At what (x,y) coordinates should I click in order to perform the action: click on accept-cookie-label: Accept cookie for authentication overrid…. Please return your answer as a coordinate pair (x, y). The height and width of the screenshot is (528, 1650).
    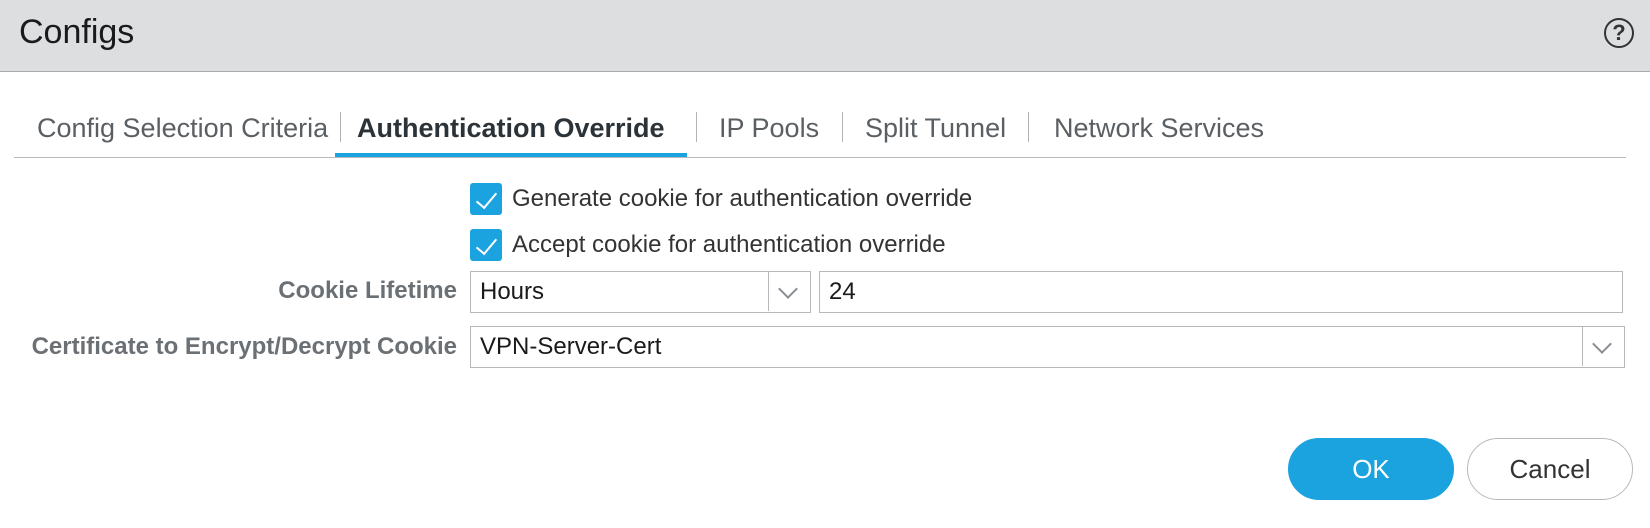
    Looking at the image, I should click on (729, 244).